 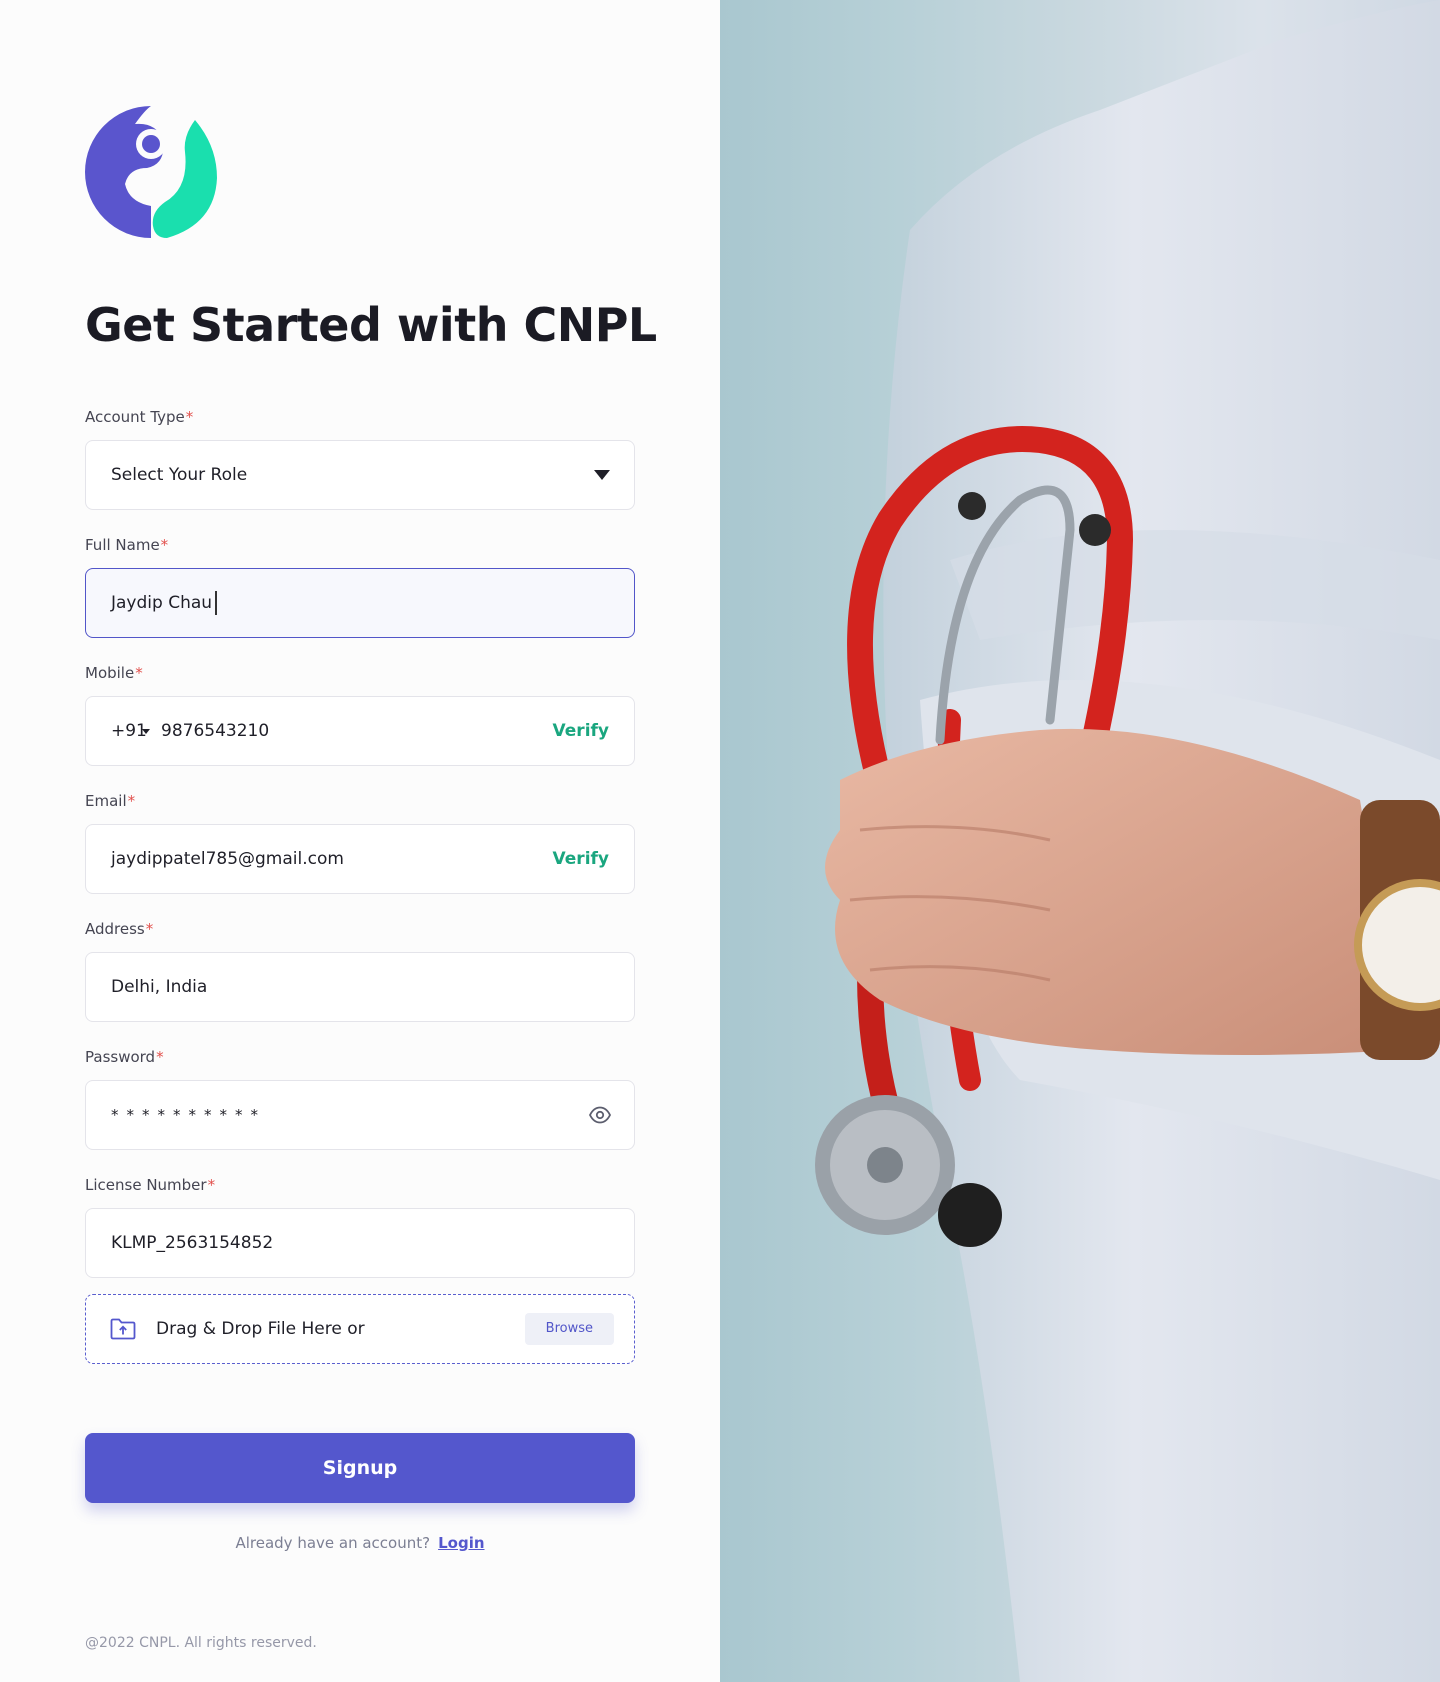 What do you see at coordinates (581, 731) in the screenshot?
I see `verify-mobile-button: Verify` at bounding box center [581, 731].